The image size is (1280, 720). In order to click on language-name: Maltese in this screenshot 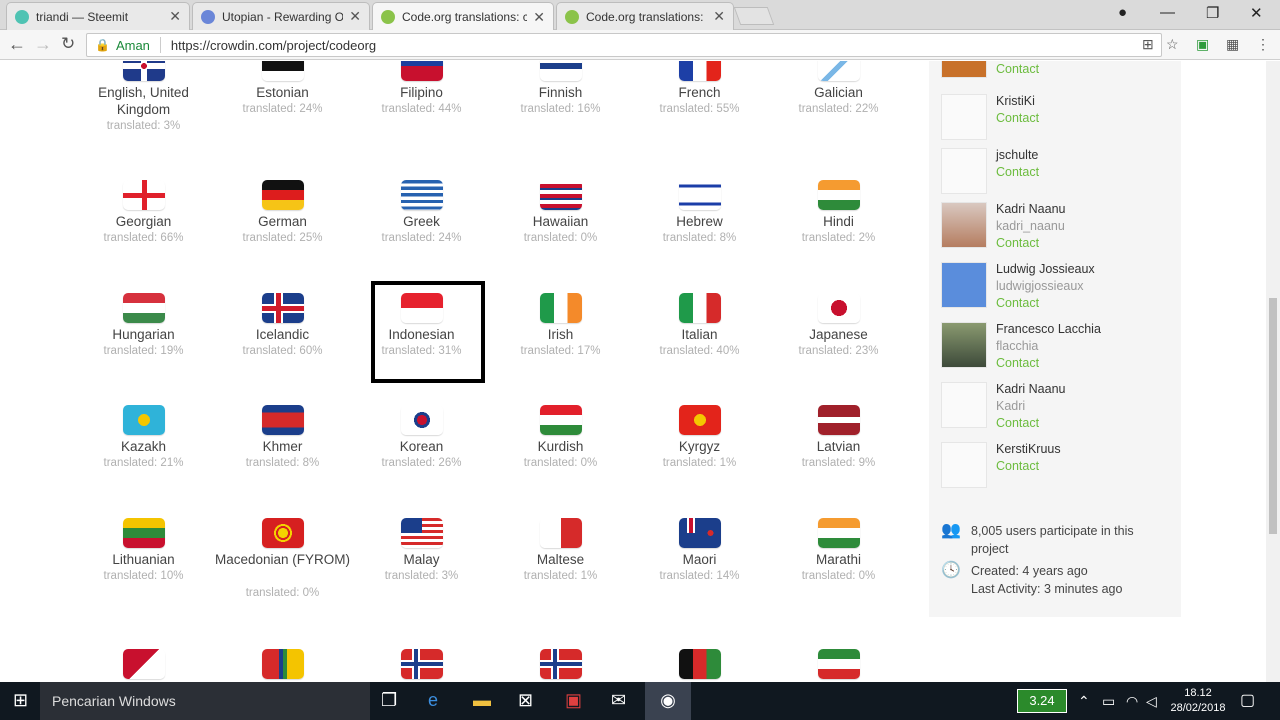, I will do `click(560, 559)`.